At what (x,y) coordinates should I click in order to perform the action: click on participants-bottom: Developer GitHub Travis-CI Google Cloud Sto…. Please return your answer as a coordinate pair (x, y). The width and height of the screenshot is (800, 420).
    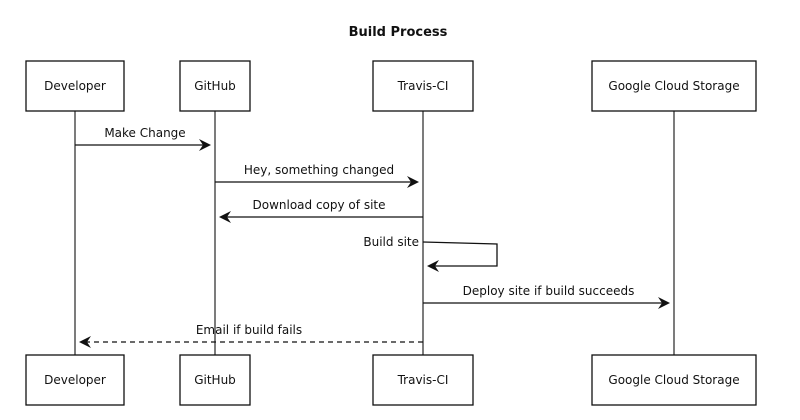
    Looking at the image, I should click on (391, 380).